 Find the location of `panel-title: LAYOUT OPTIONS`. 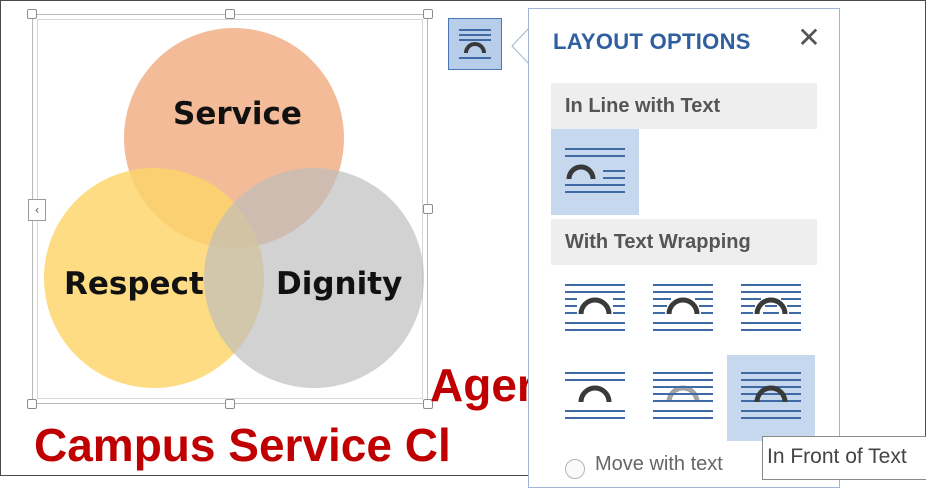

panel-title: LAYOUT OPTIONS is located at coordinates (652, 41).